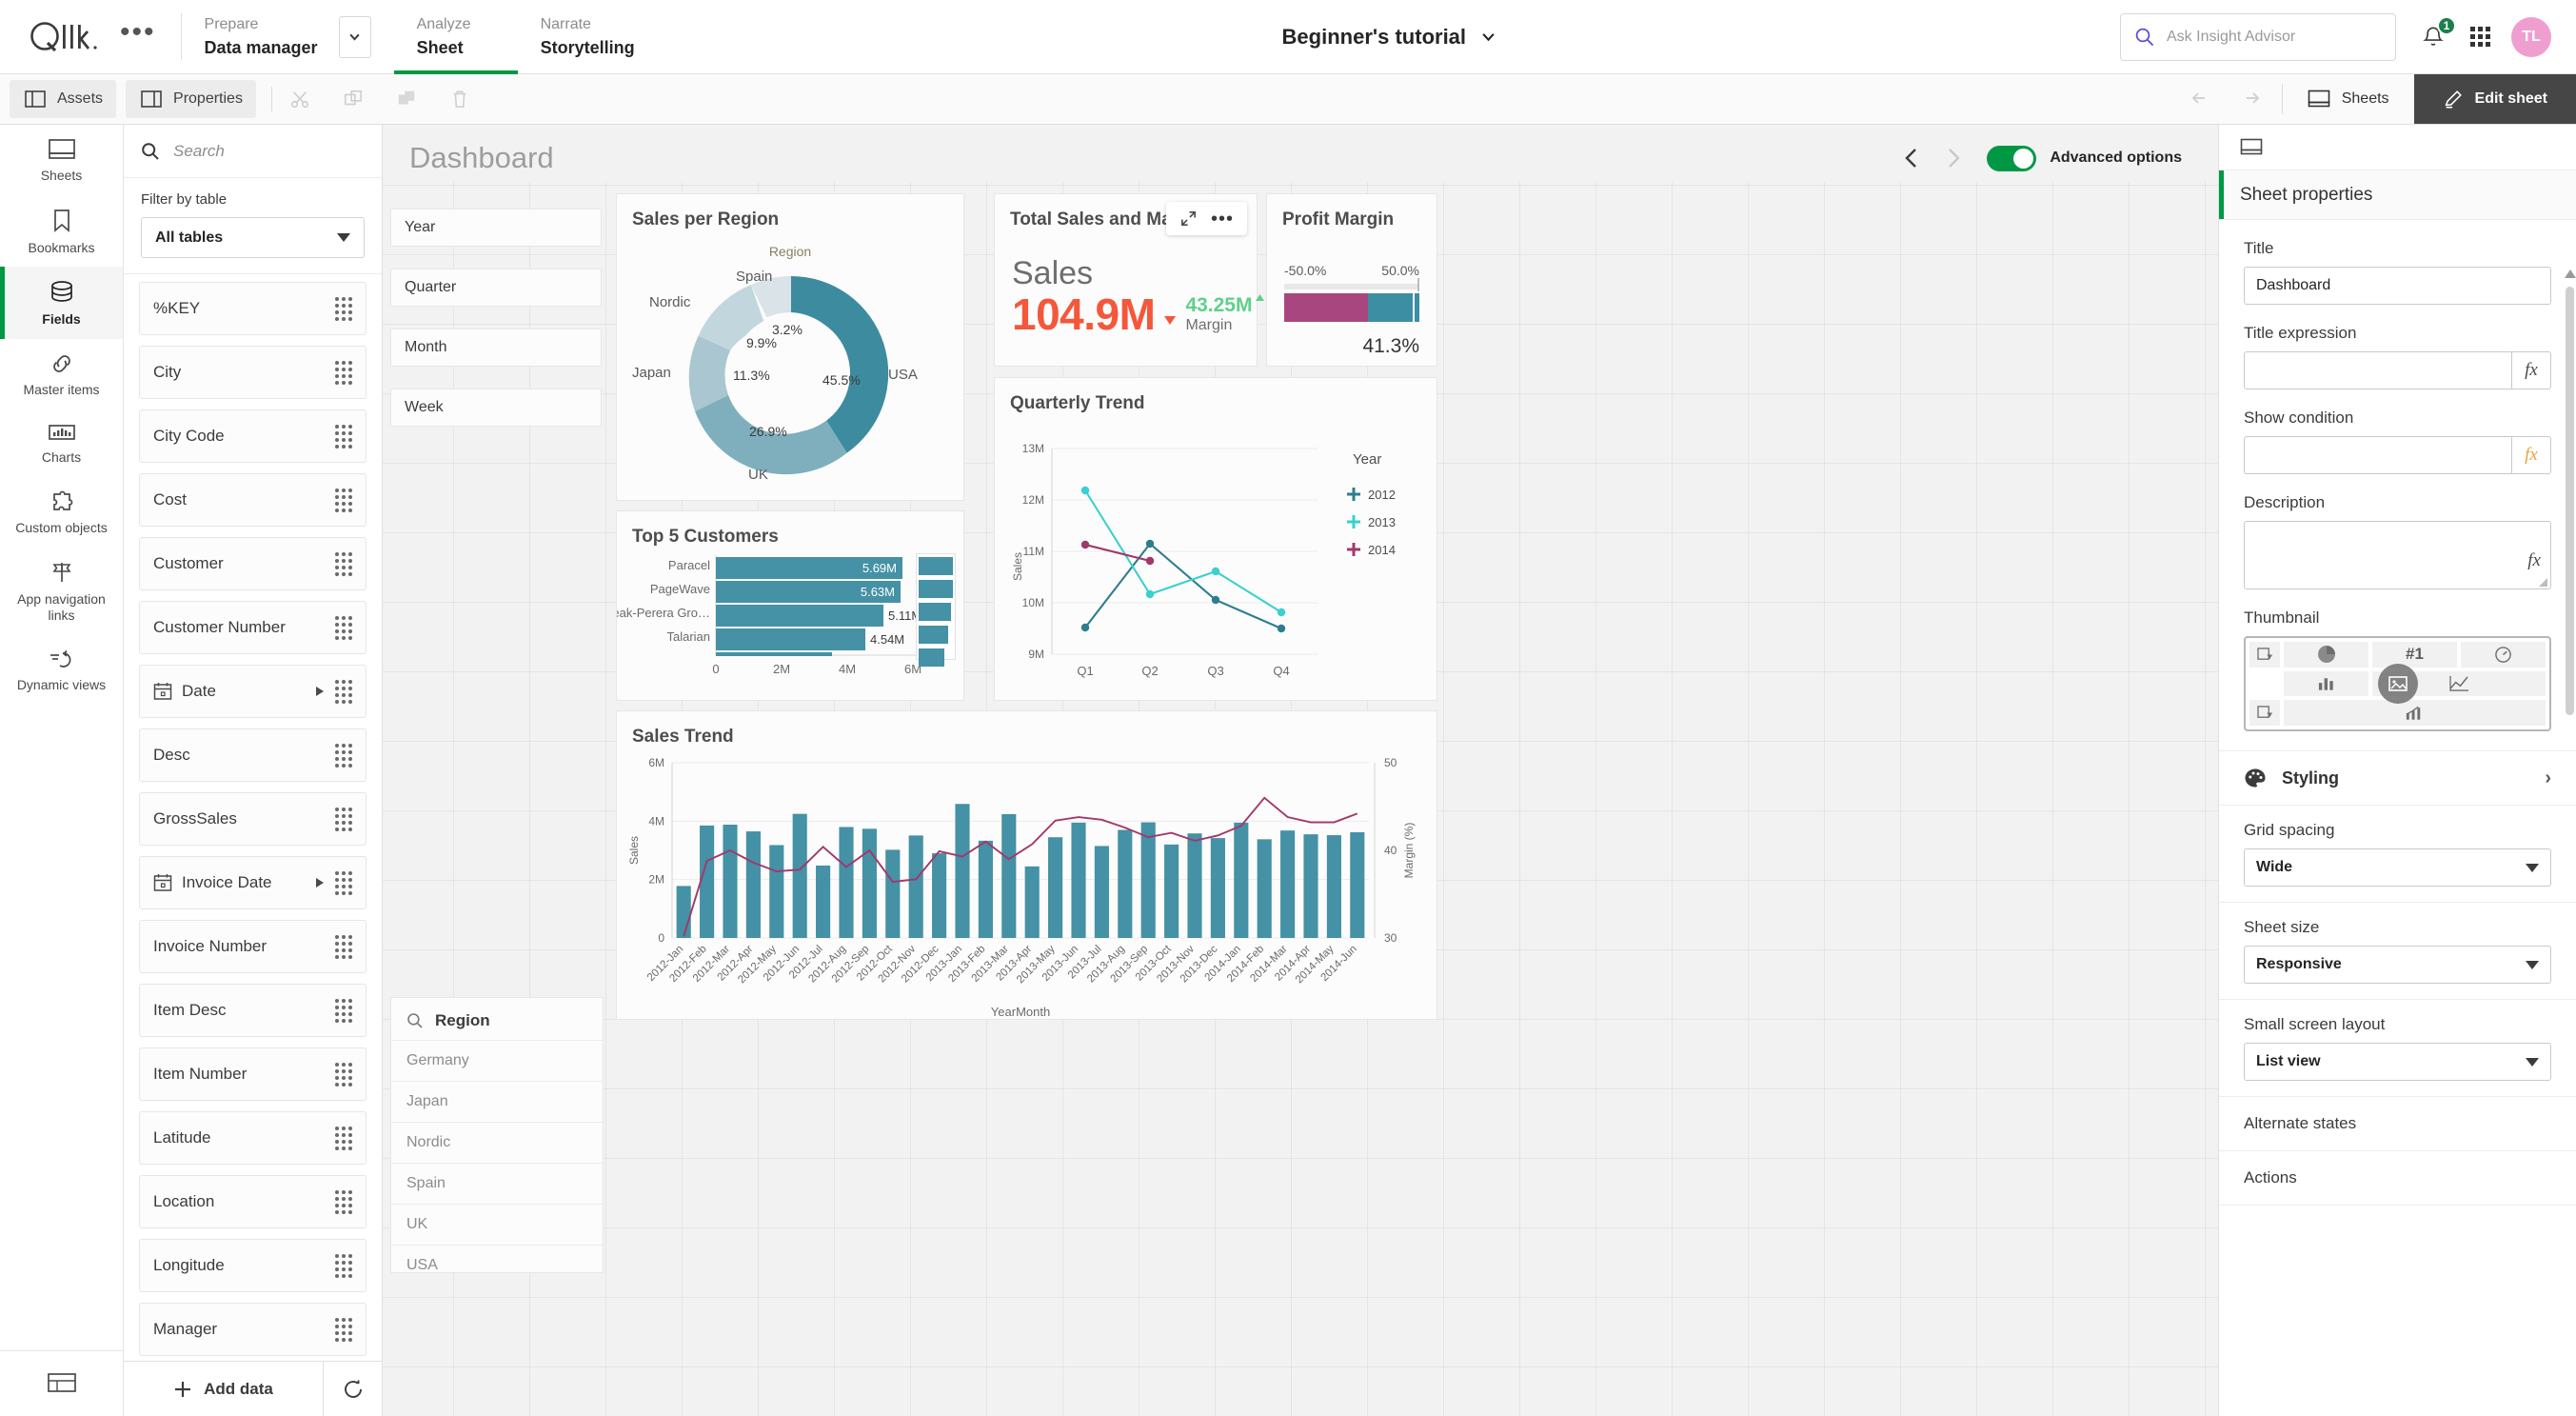  Describe the element at coordinates (2397, 867) in the screenshot. I see `grid-spacing-select: Wide` at that location.